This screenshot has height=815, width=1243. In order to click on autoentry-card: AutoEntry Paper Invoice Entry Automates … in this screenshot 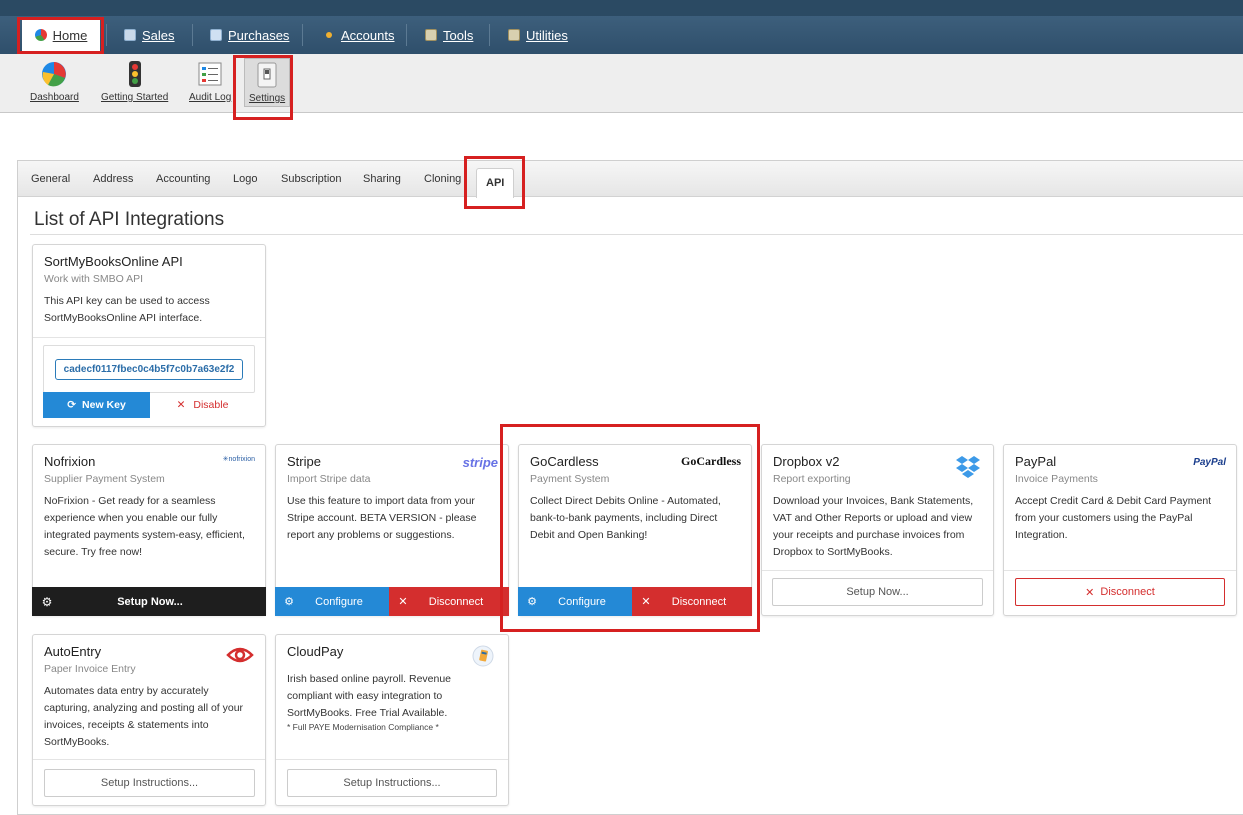, I will do `click(149, 720)`.